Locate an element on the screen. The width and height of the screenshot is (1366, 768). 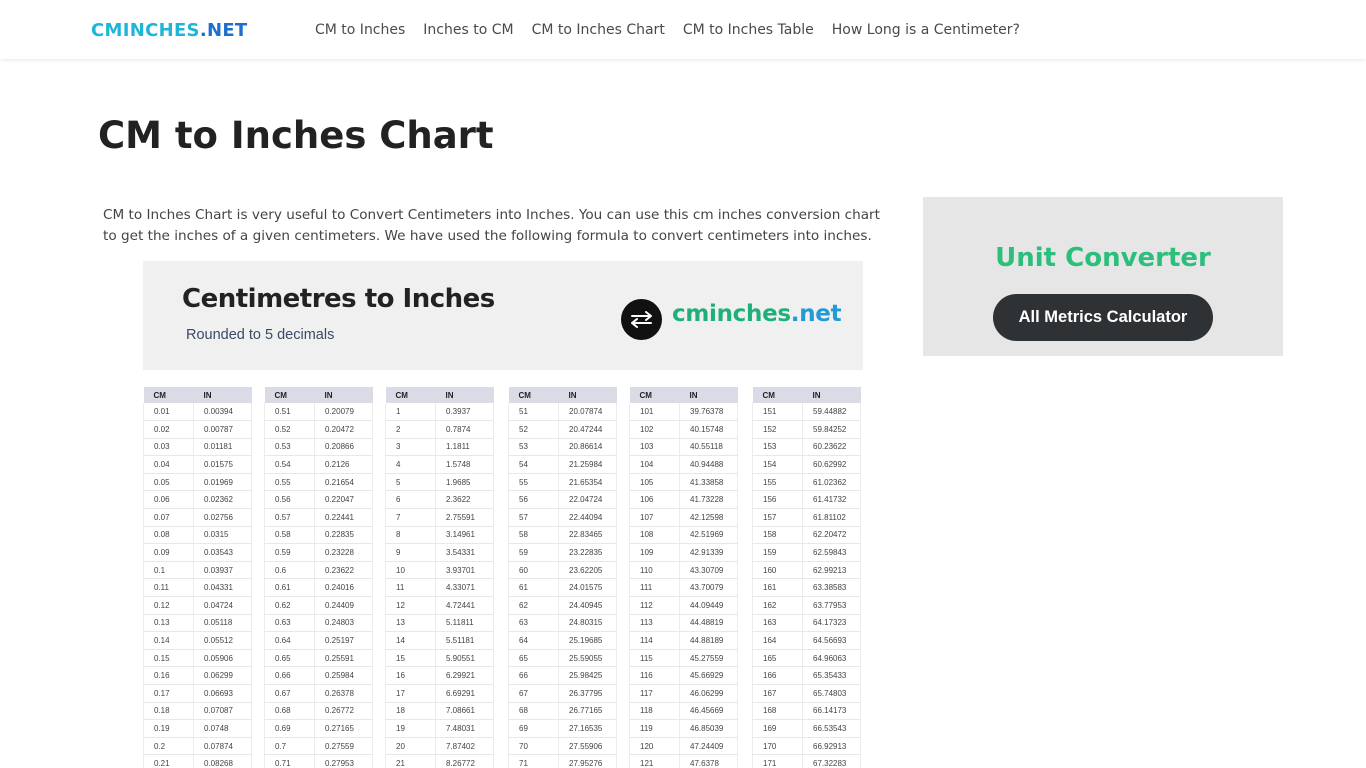
cell-cm-value: 69 is located at coordinates (533, 728).